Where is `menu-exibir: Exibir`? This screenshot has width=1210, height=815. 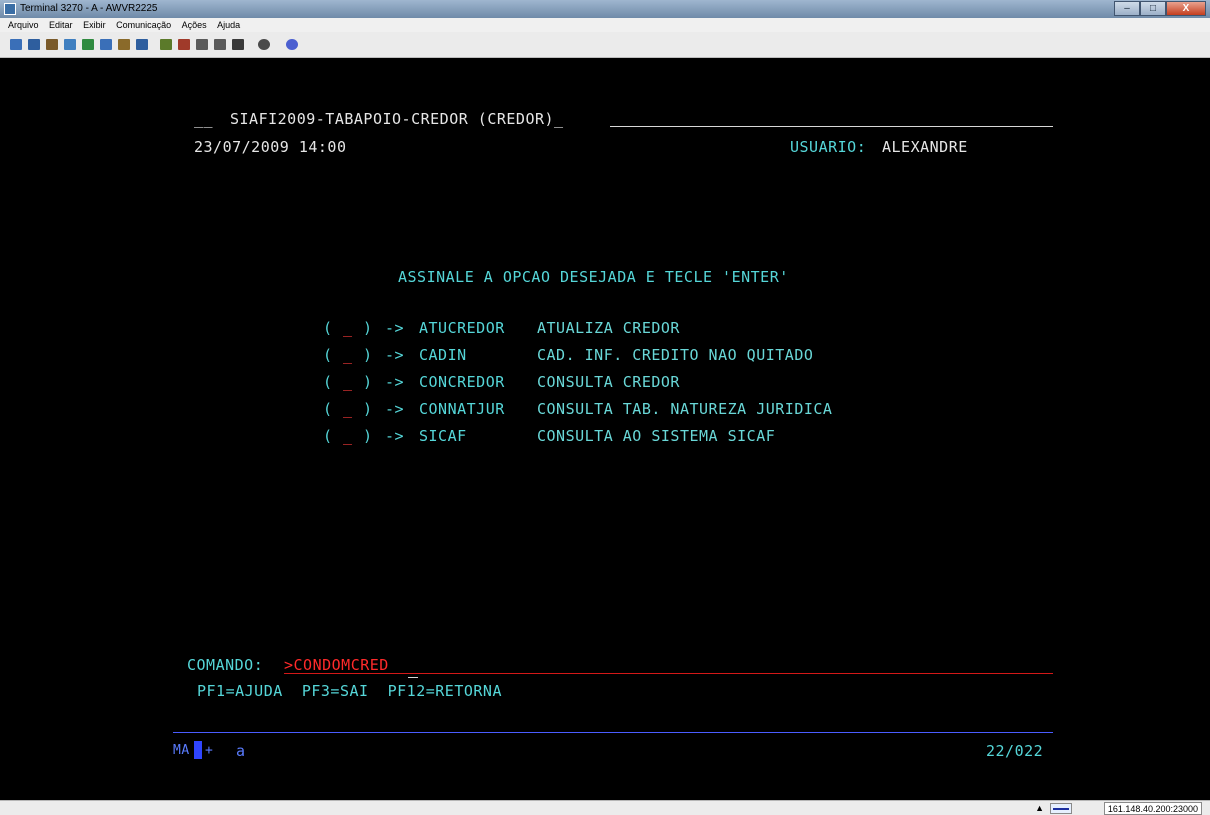
menu-exibir: Exibir is located at coordinates (94, 25).